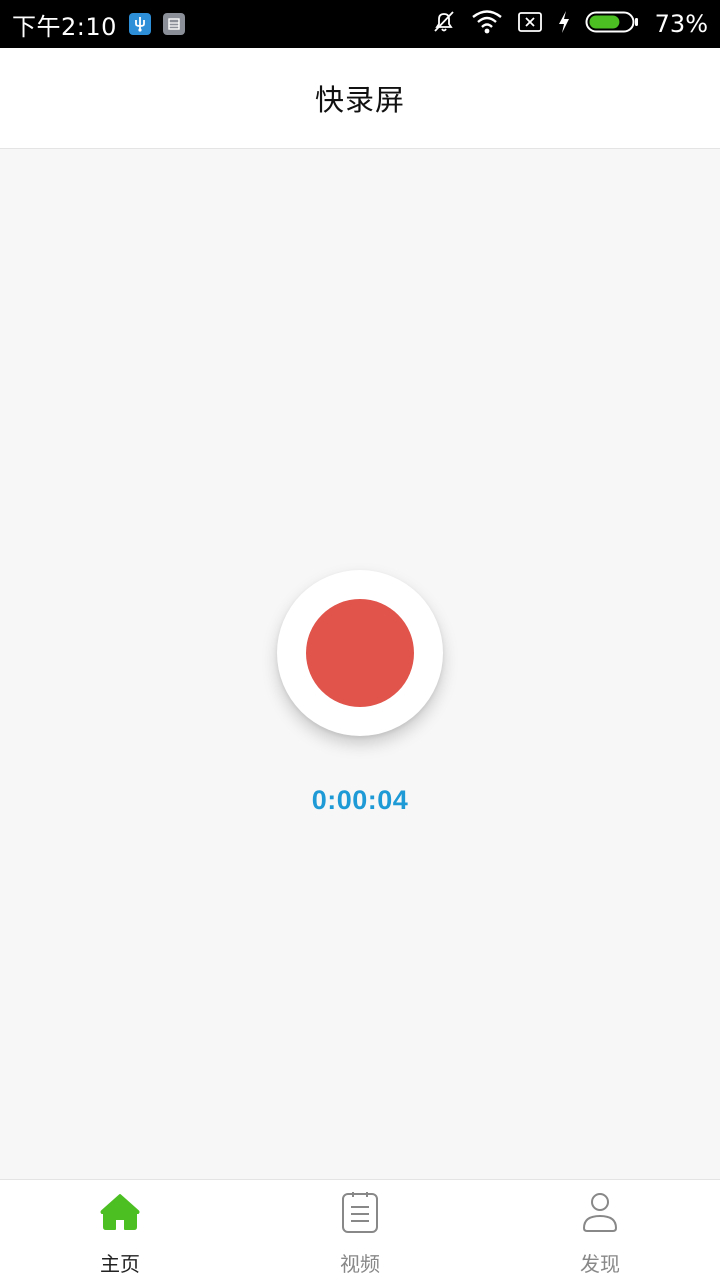 This screenshot has width=720, height=1280. I want to click on wifi-icon, so click(487, 24).